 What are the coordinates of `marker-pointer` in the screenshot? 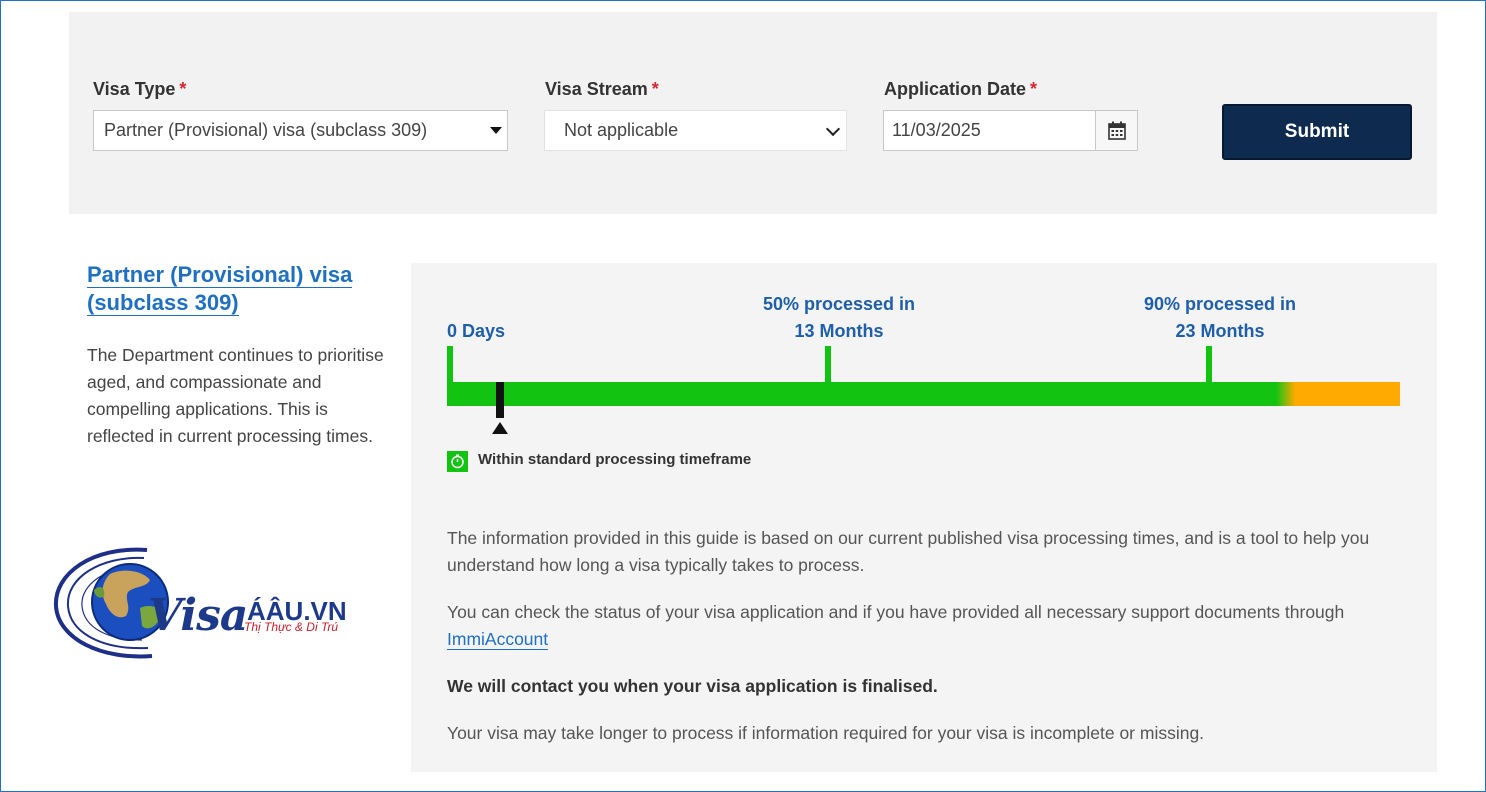 It's located at (500, 428).